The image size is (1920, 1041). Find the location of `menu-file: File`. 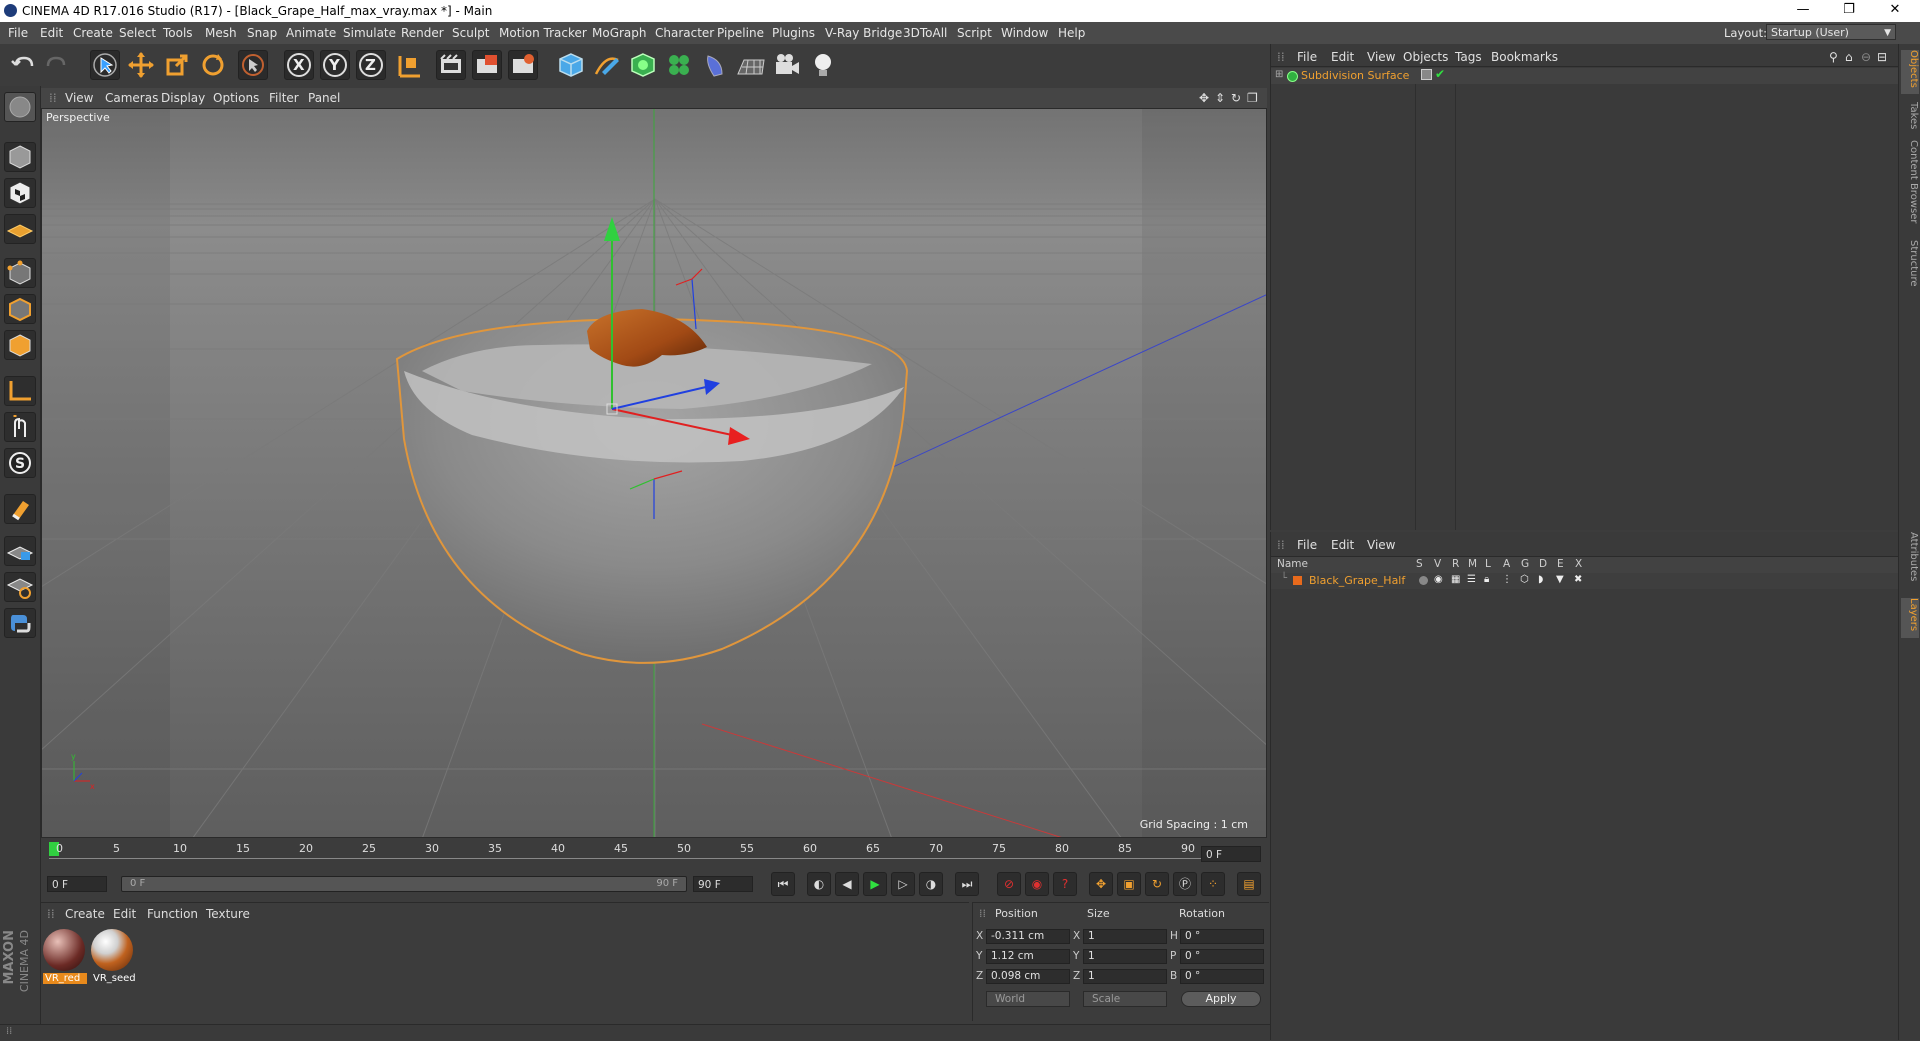

menu-file: File is located at coordinates (18, 33).